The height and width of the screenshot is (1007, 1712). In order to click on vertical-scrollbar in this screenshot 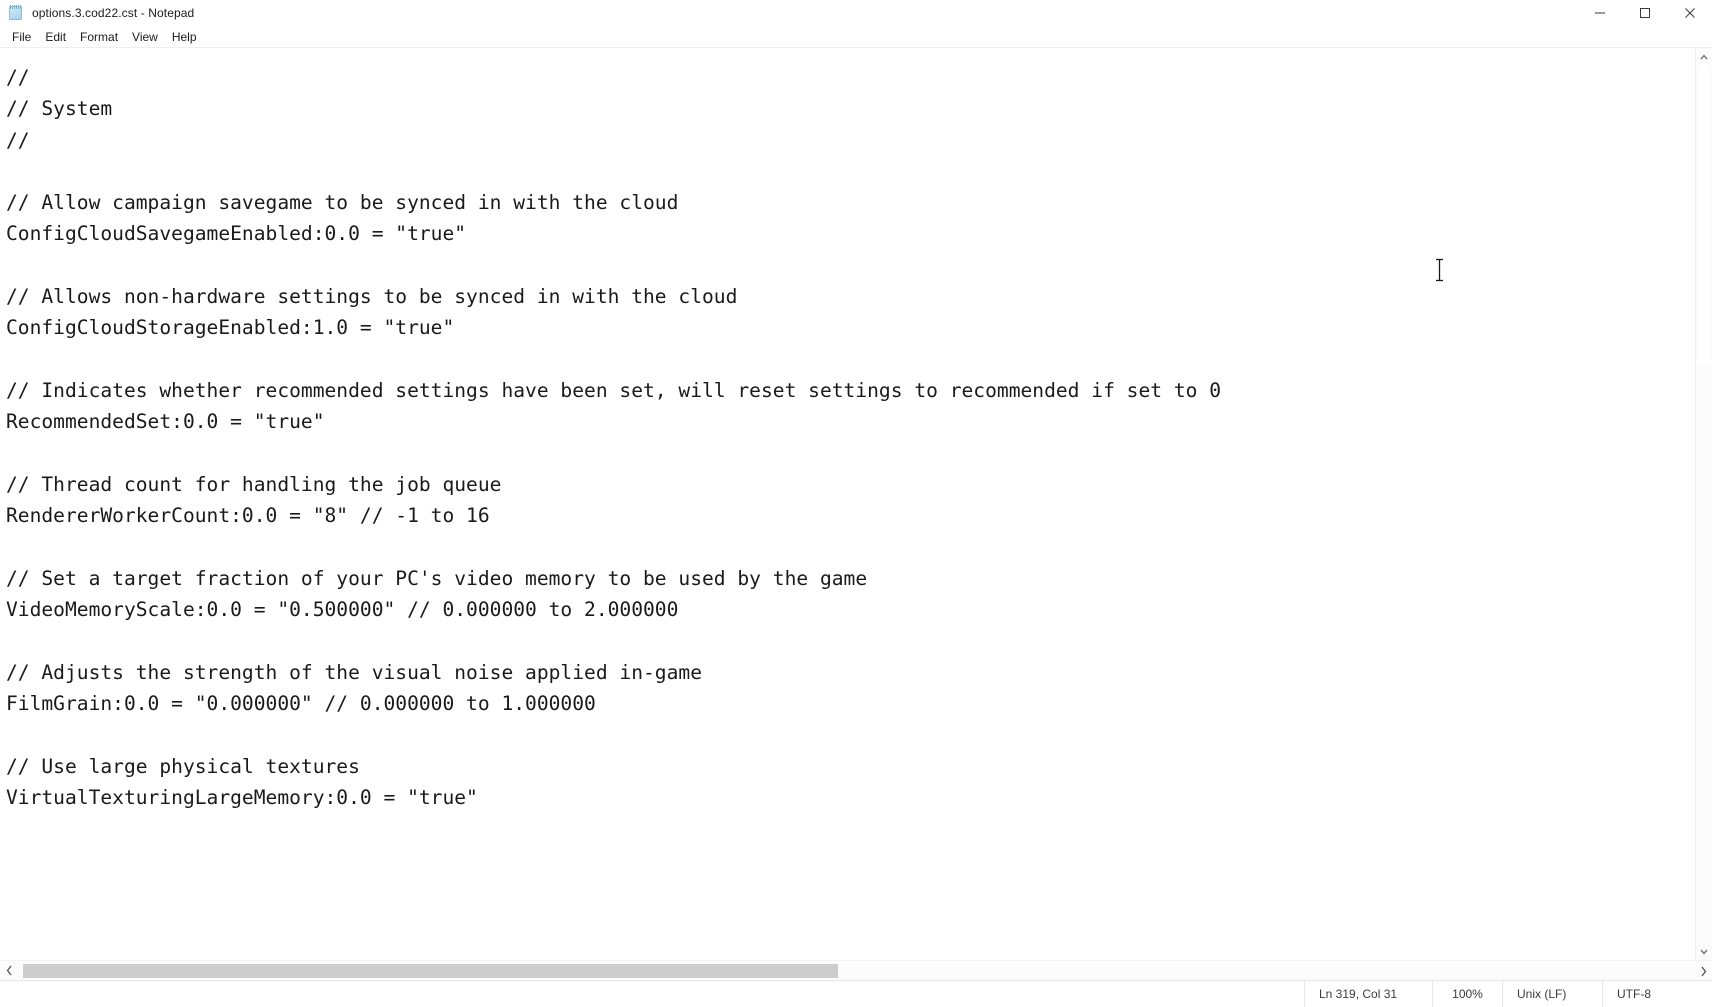, I will do `click(1703, 504)`.